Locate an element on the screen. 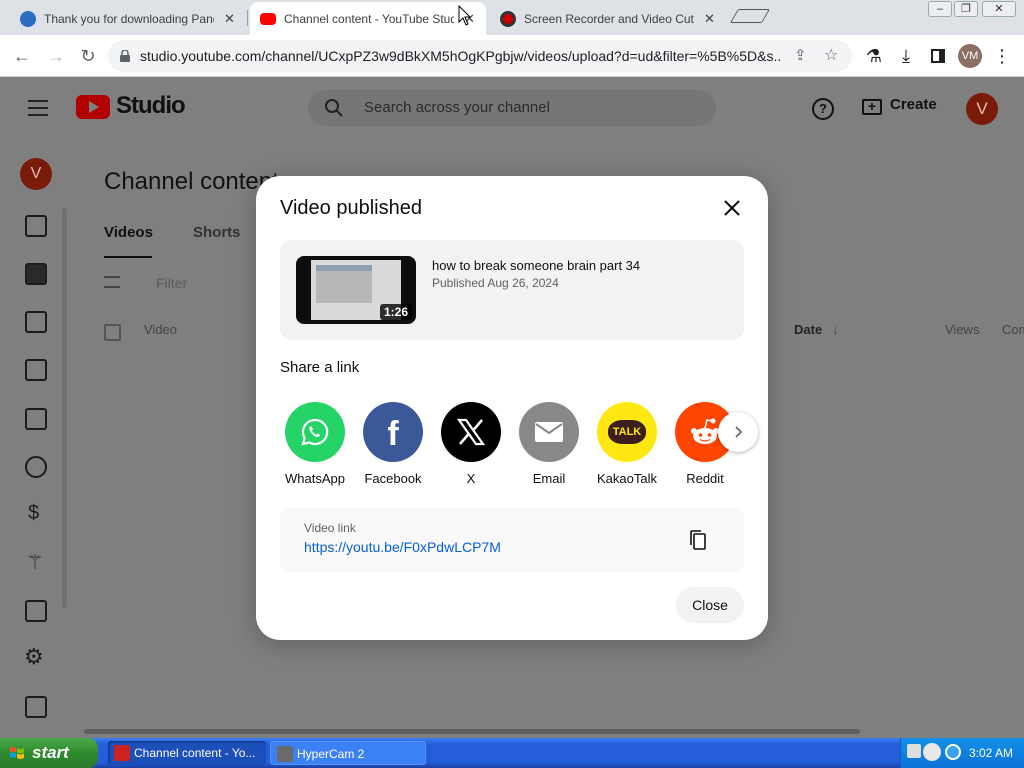  video-published-date: Published Aug 26, 2024 is located at coordinates (495, 283).